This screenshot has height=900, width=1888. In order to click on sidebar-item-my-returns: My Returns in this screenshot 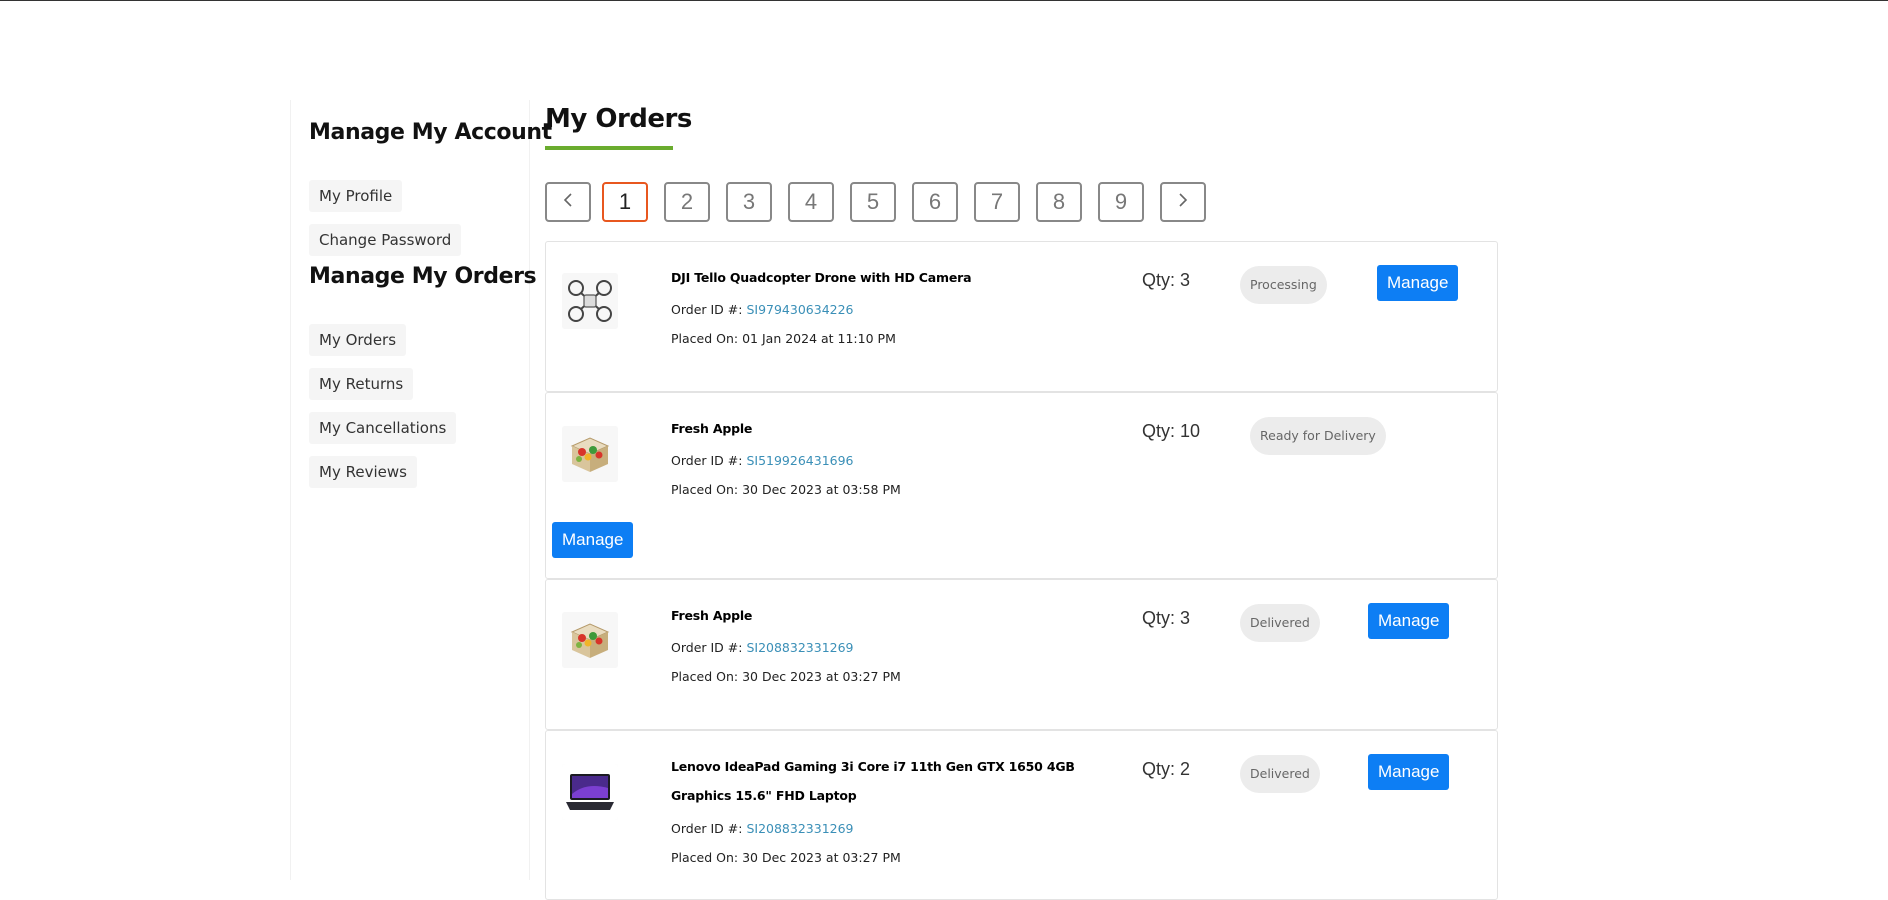, I will do `click(361, 384)`.